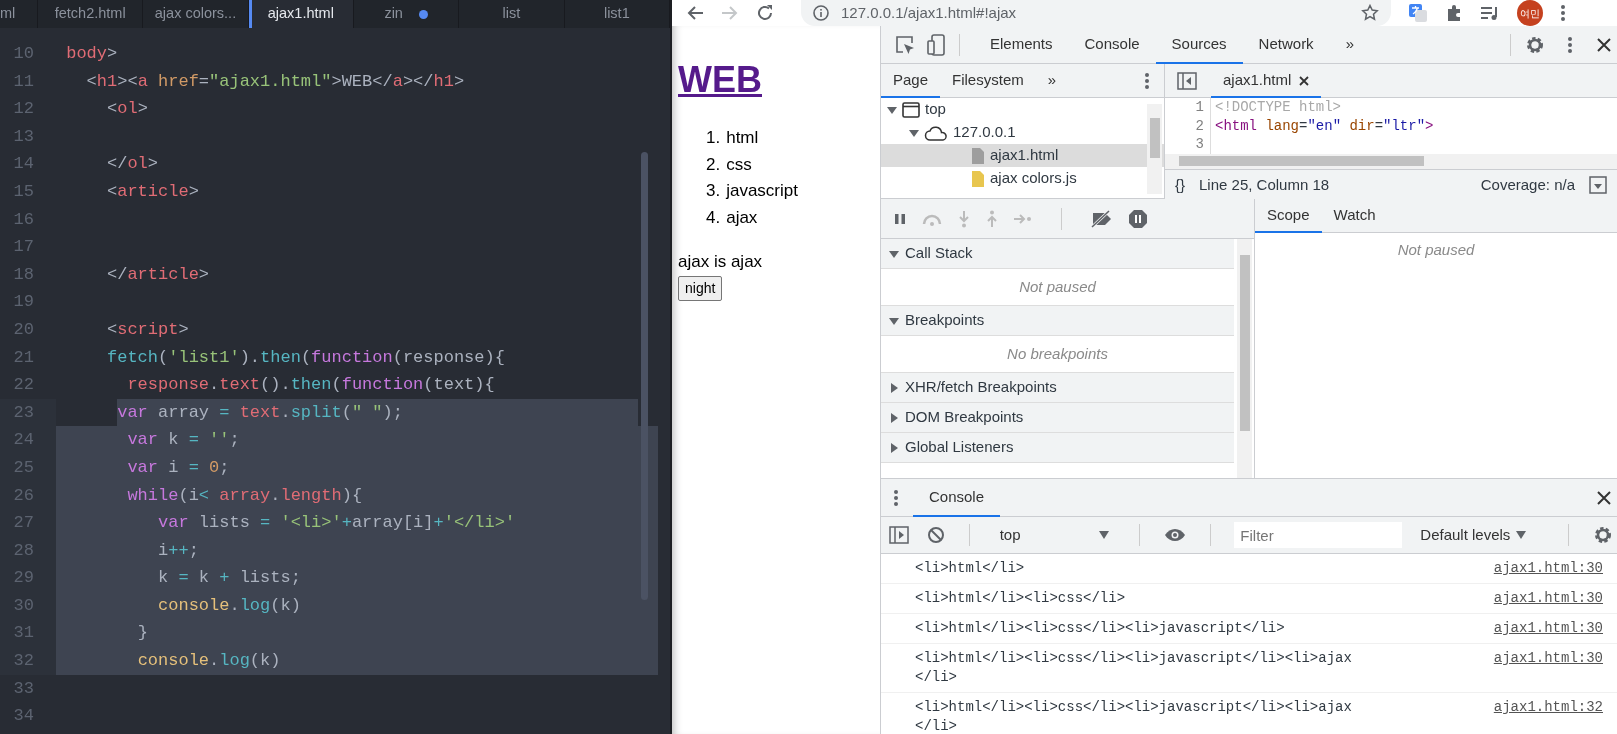 Image resolution: width=1617 pixels, height=734 pixels. I want to click on section-title: DOM Breakpoints, so click(964, 417).